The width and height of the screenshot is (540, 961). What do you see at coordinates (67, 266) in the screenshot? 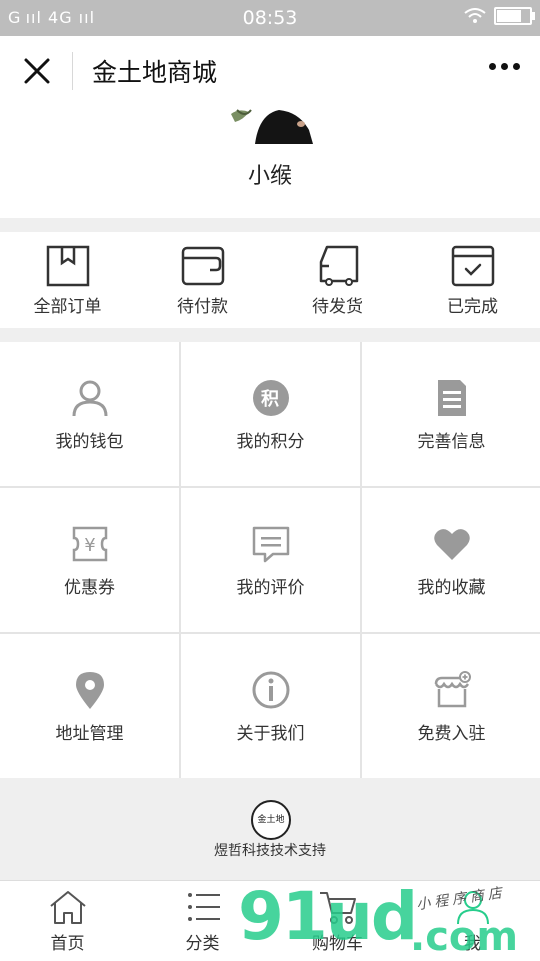
I see `box-icon` at bounding box center [67, 266].